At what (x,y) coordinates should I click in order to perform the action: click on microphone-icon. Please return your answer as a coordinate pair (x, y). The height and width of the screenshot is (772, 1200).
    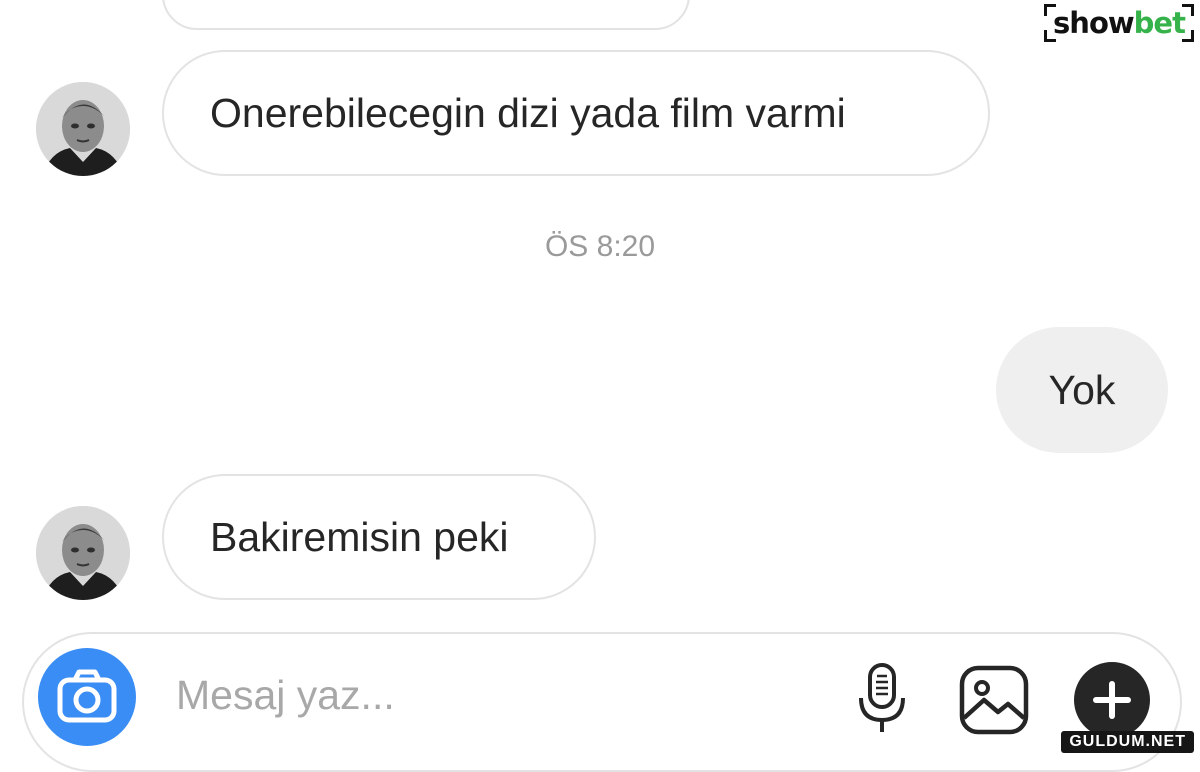
    Looking at the image, I should click on (882, 697).